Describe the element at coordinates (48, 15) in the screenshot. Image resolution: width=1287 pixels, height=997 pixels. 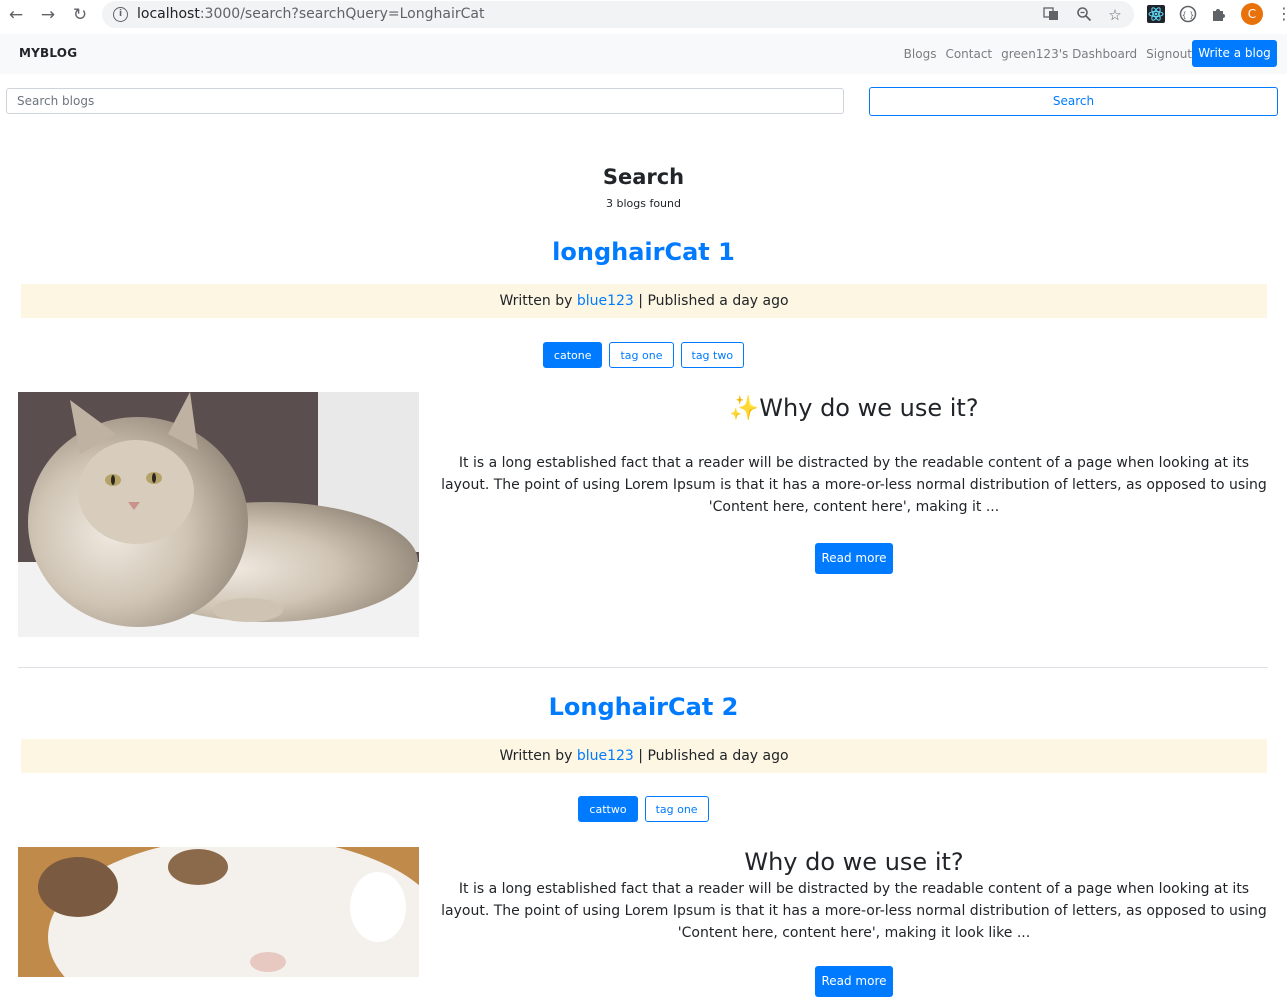
I see `forward-icon: →` at that location.